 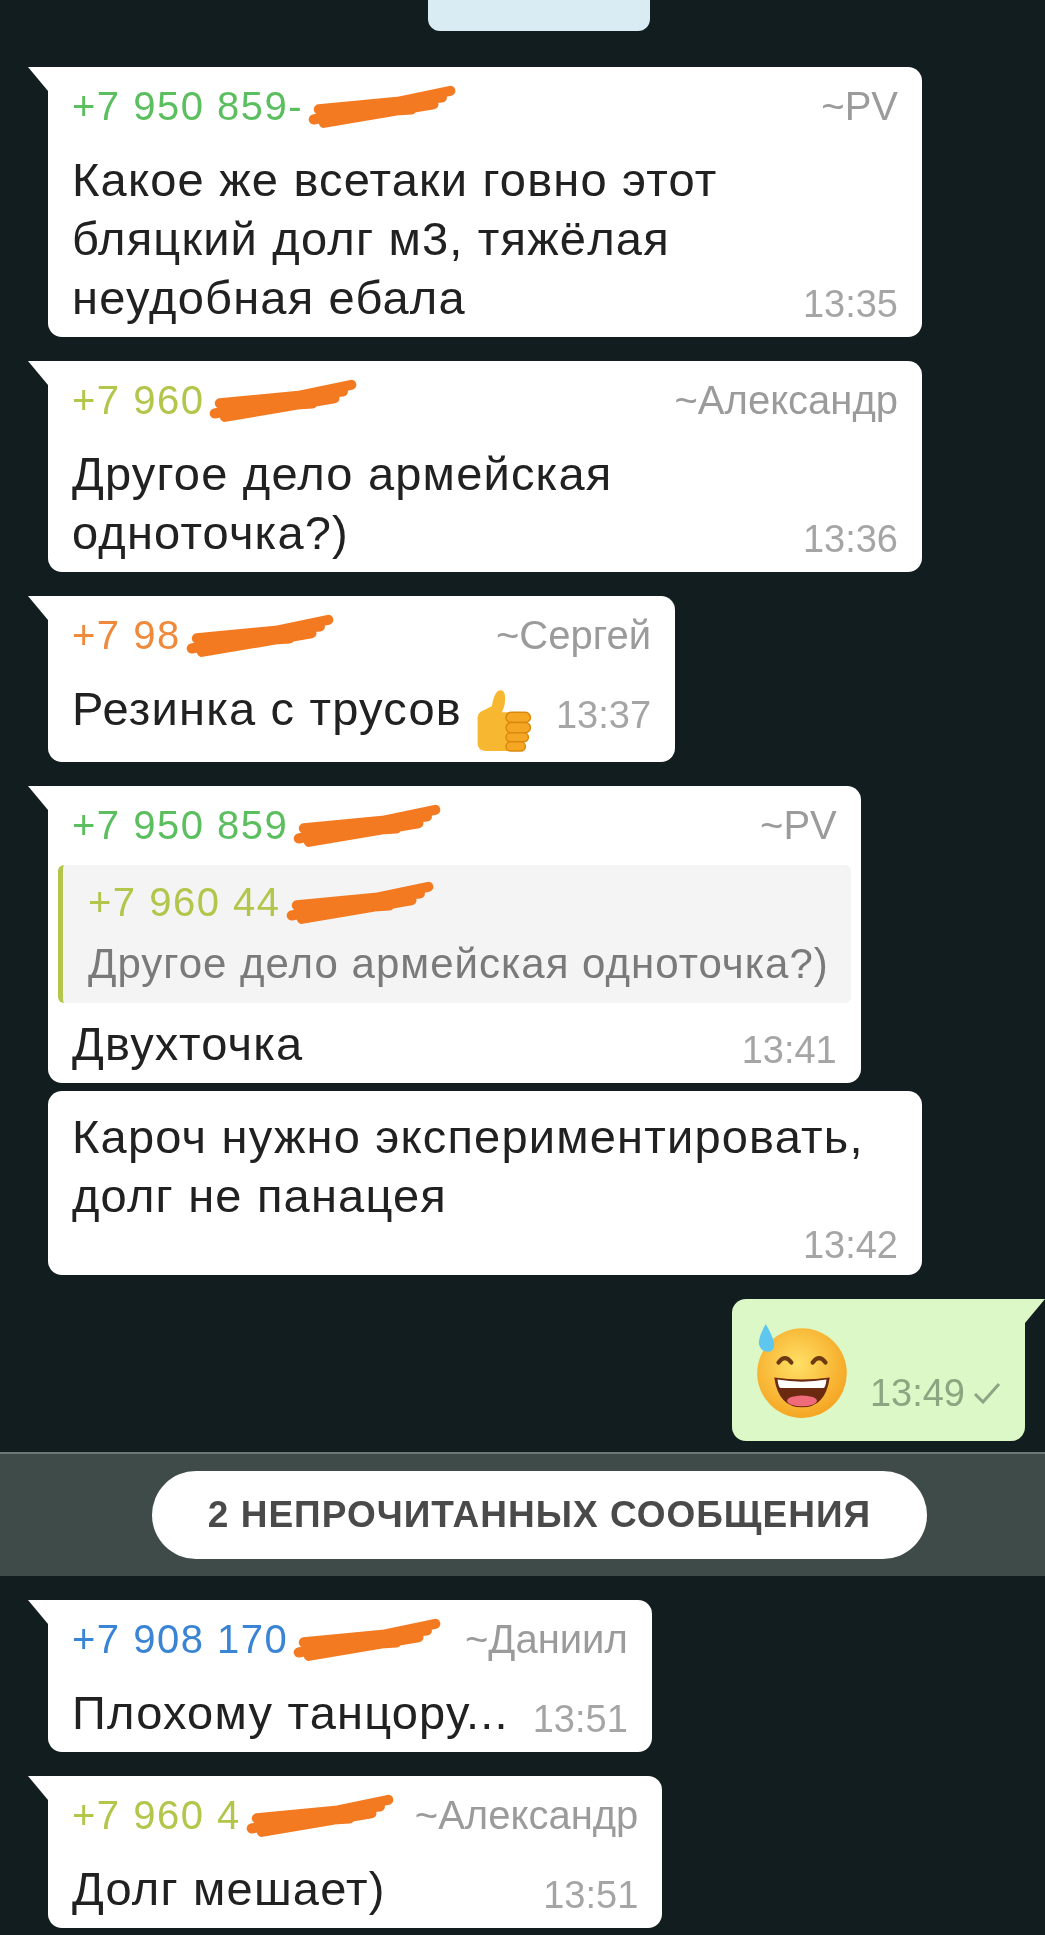 I want to click on message-text: Другое дело армейская одноточка?), so click(x=342, y=503).